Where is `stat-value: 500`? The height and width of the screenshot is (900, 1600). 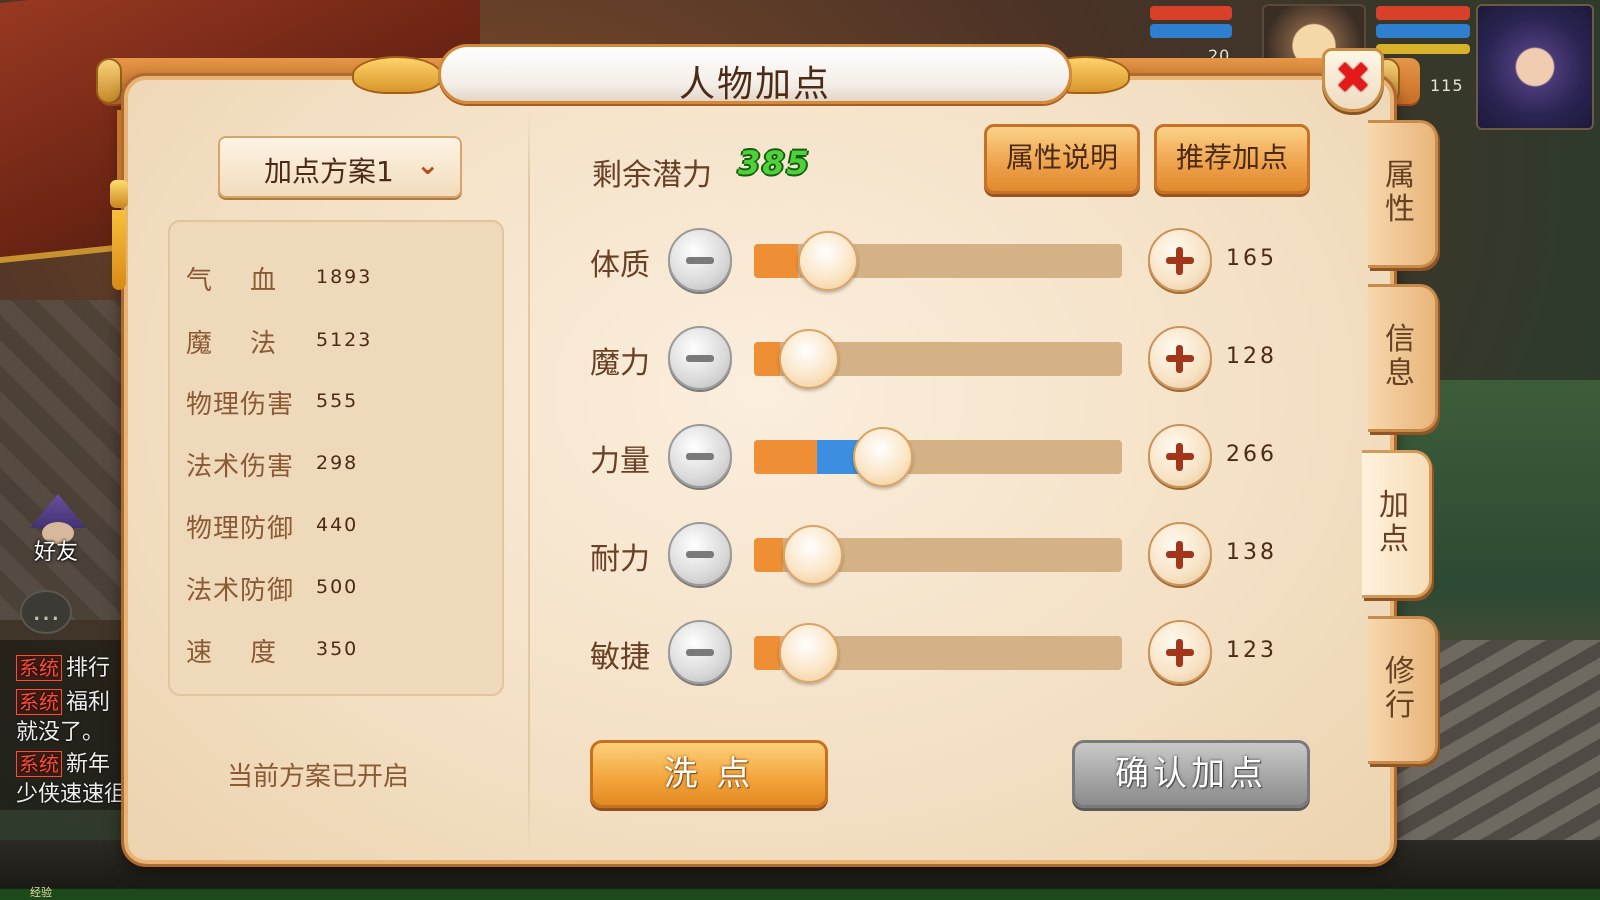 stat-value: 500 is located at coordinates (337, 587).